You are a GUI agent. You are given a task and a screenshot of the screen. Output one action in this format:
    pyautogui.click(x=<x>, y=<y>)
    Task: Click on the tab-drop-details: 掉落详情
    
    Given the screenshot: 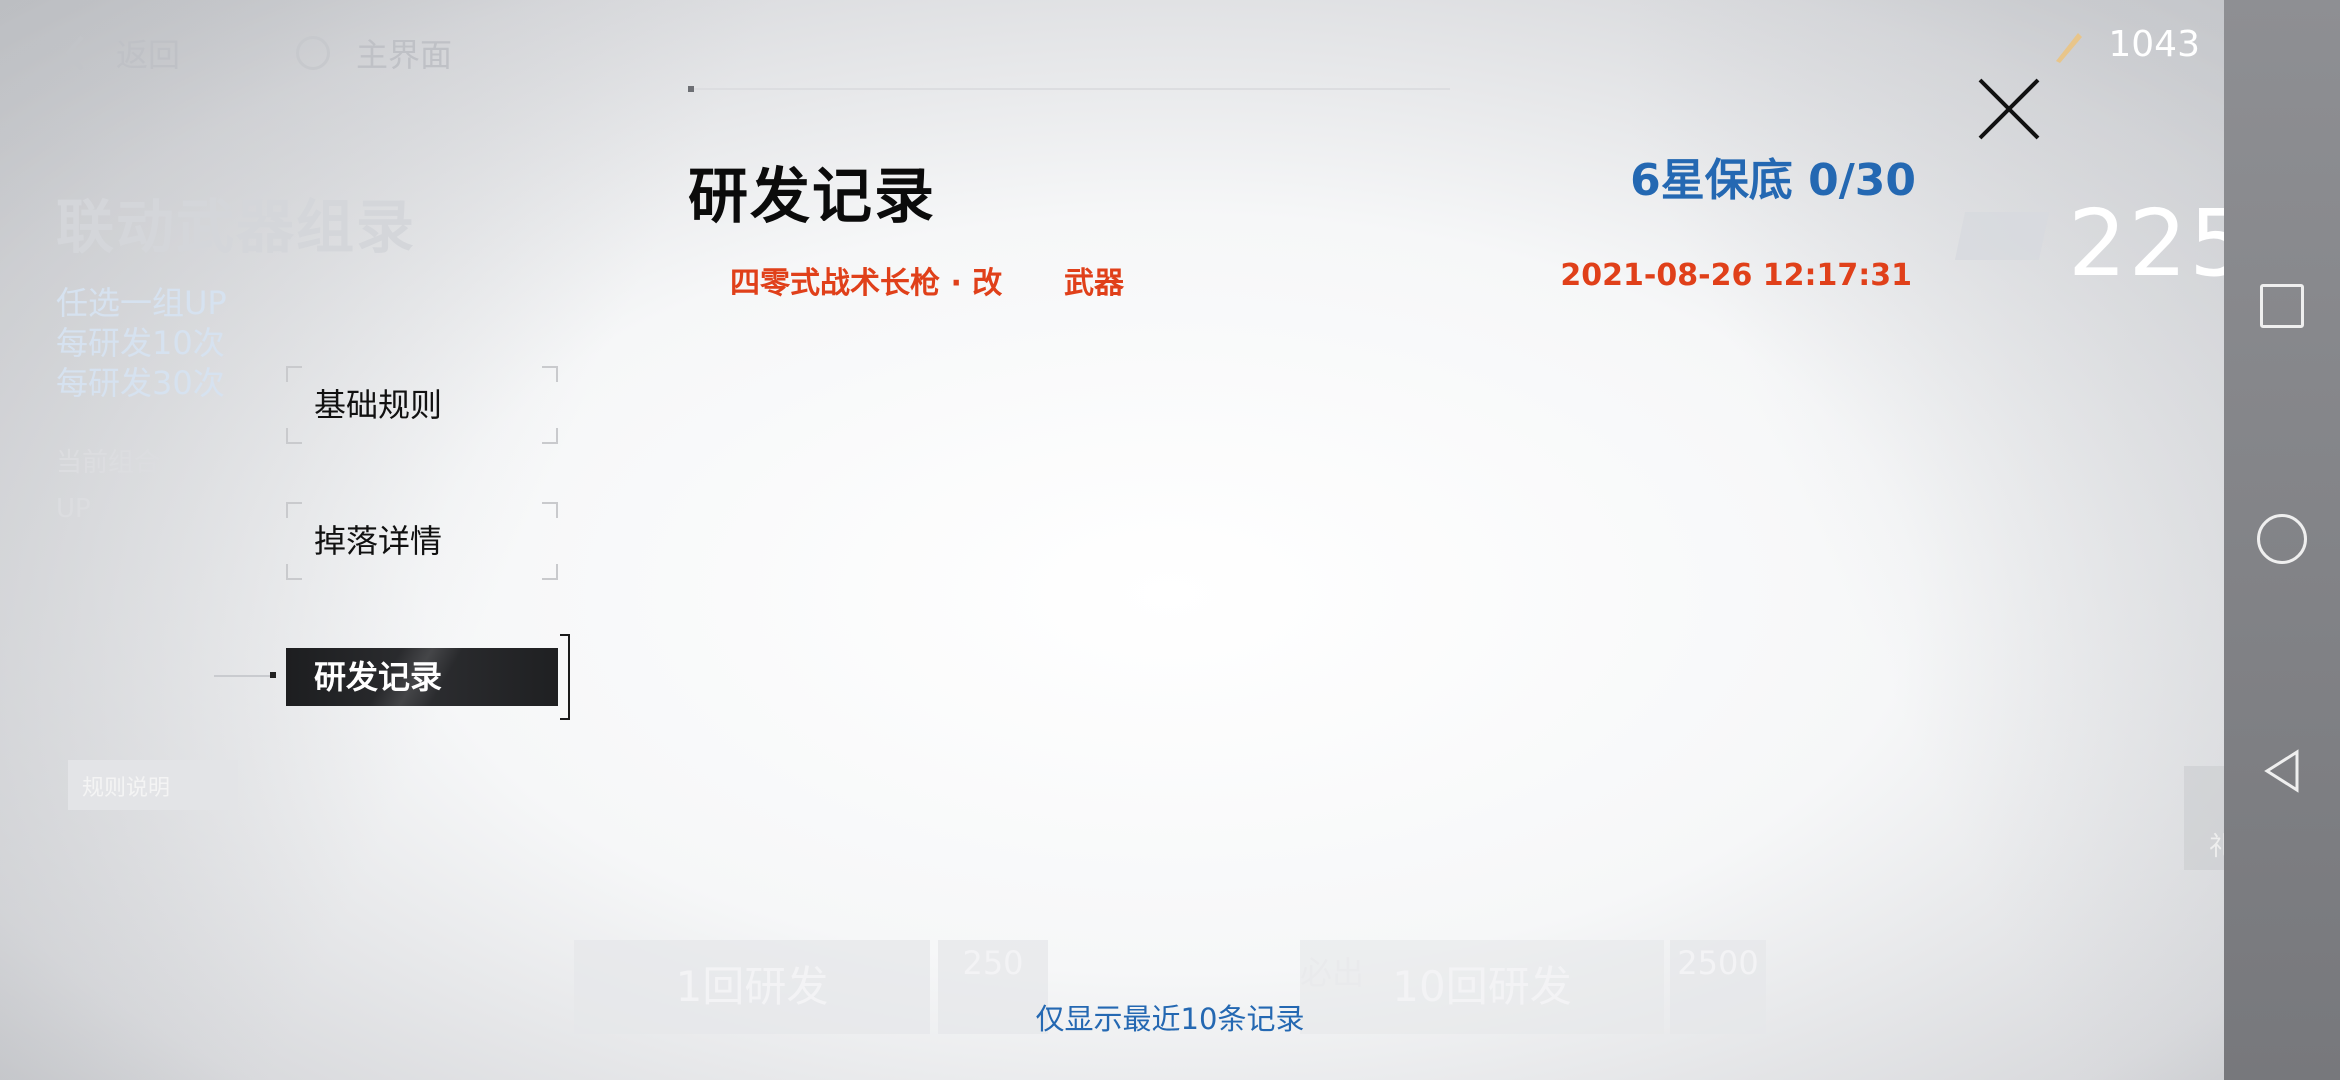 What is the action you would take?
    pyautogui.click(x=422, y=541)
    